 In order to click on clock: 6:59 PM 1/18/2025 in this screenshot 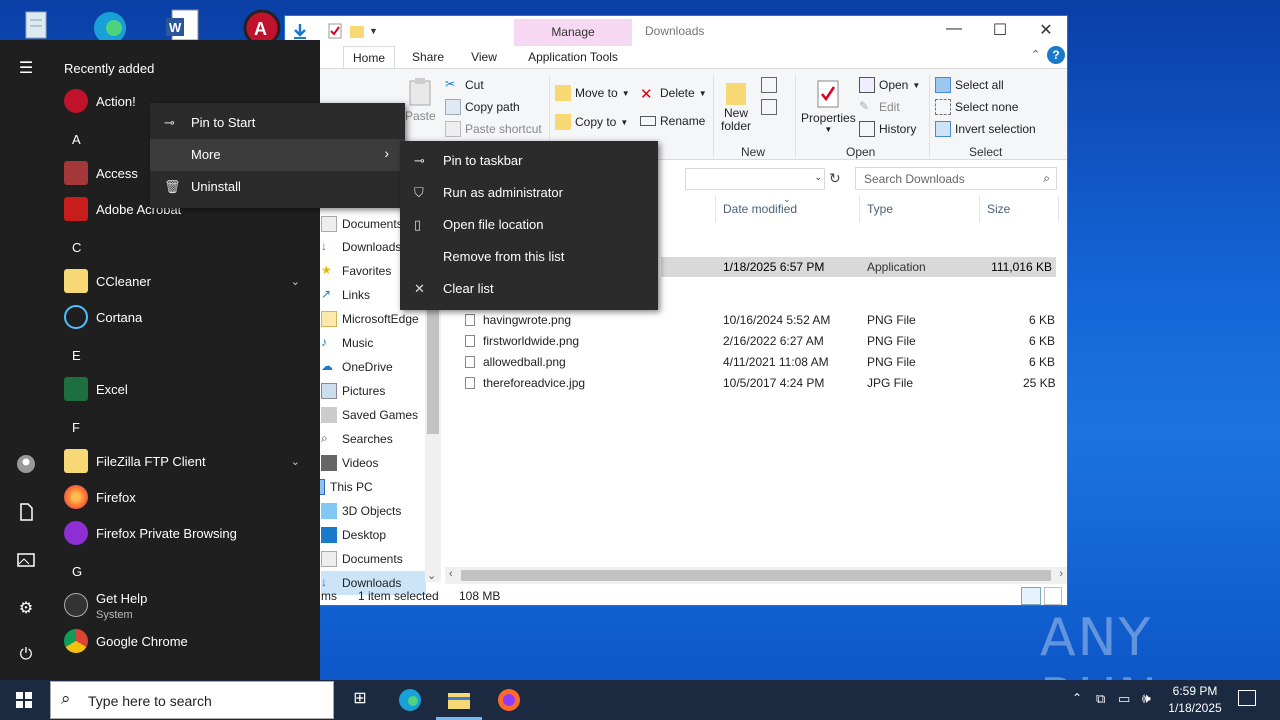, I will do `click(1195, 700)`.